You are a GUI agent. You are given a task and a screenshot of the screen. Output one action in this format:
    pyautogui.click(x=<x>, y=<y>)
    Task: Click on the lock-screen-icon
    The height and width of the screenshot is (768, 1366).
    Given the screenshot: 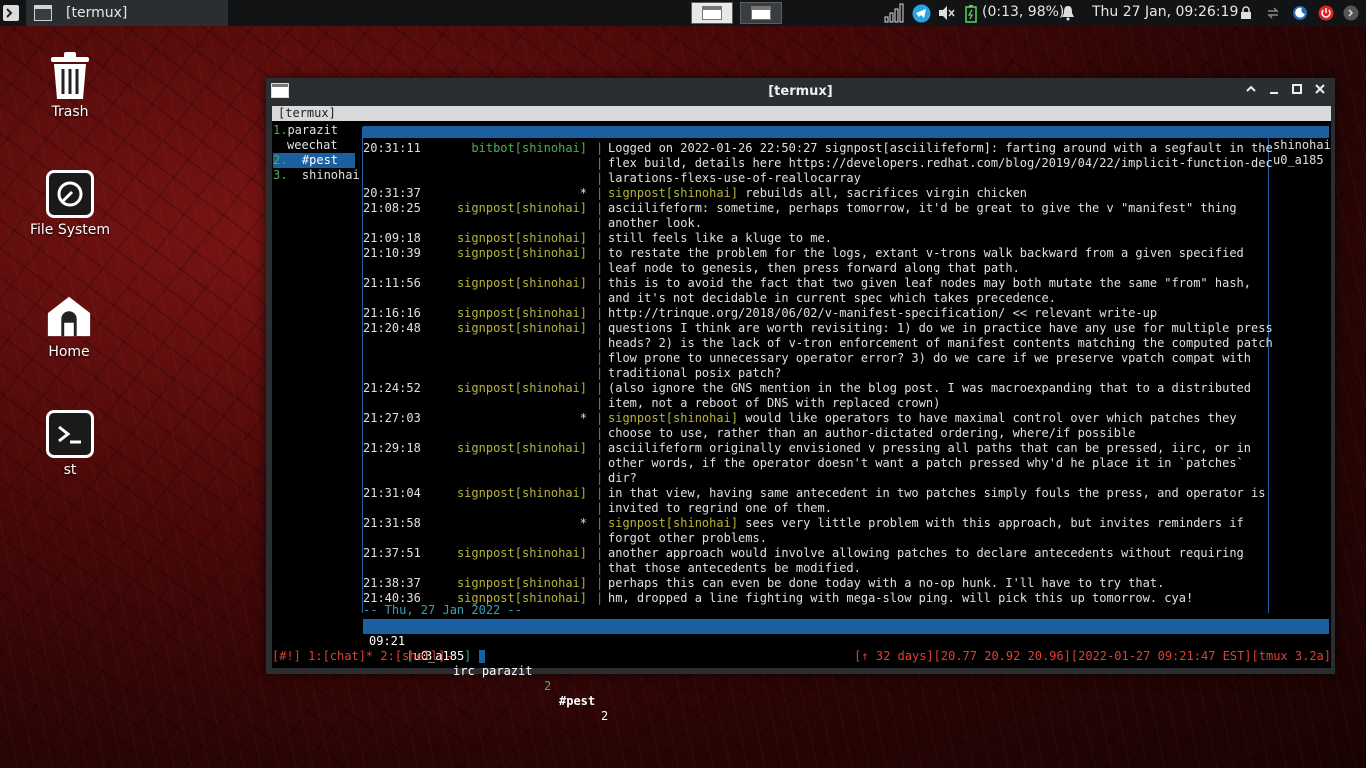 What is the action you would take?
    pyautogui.click(x=1246, y=13)
    